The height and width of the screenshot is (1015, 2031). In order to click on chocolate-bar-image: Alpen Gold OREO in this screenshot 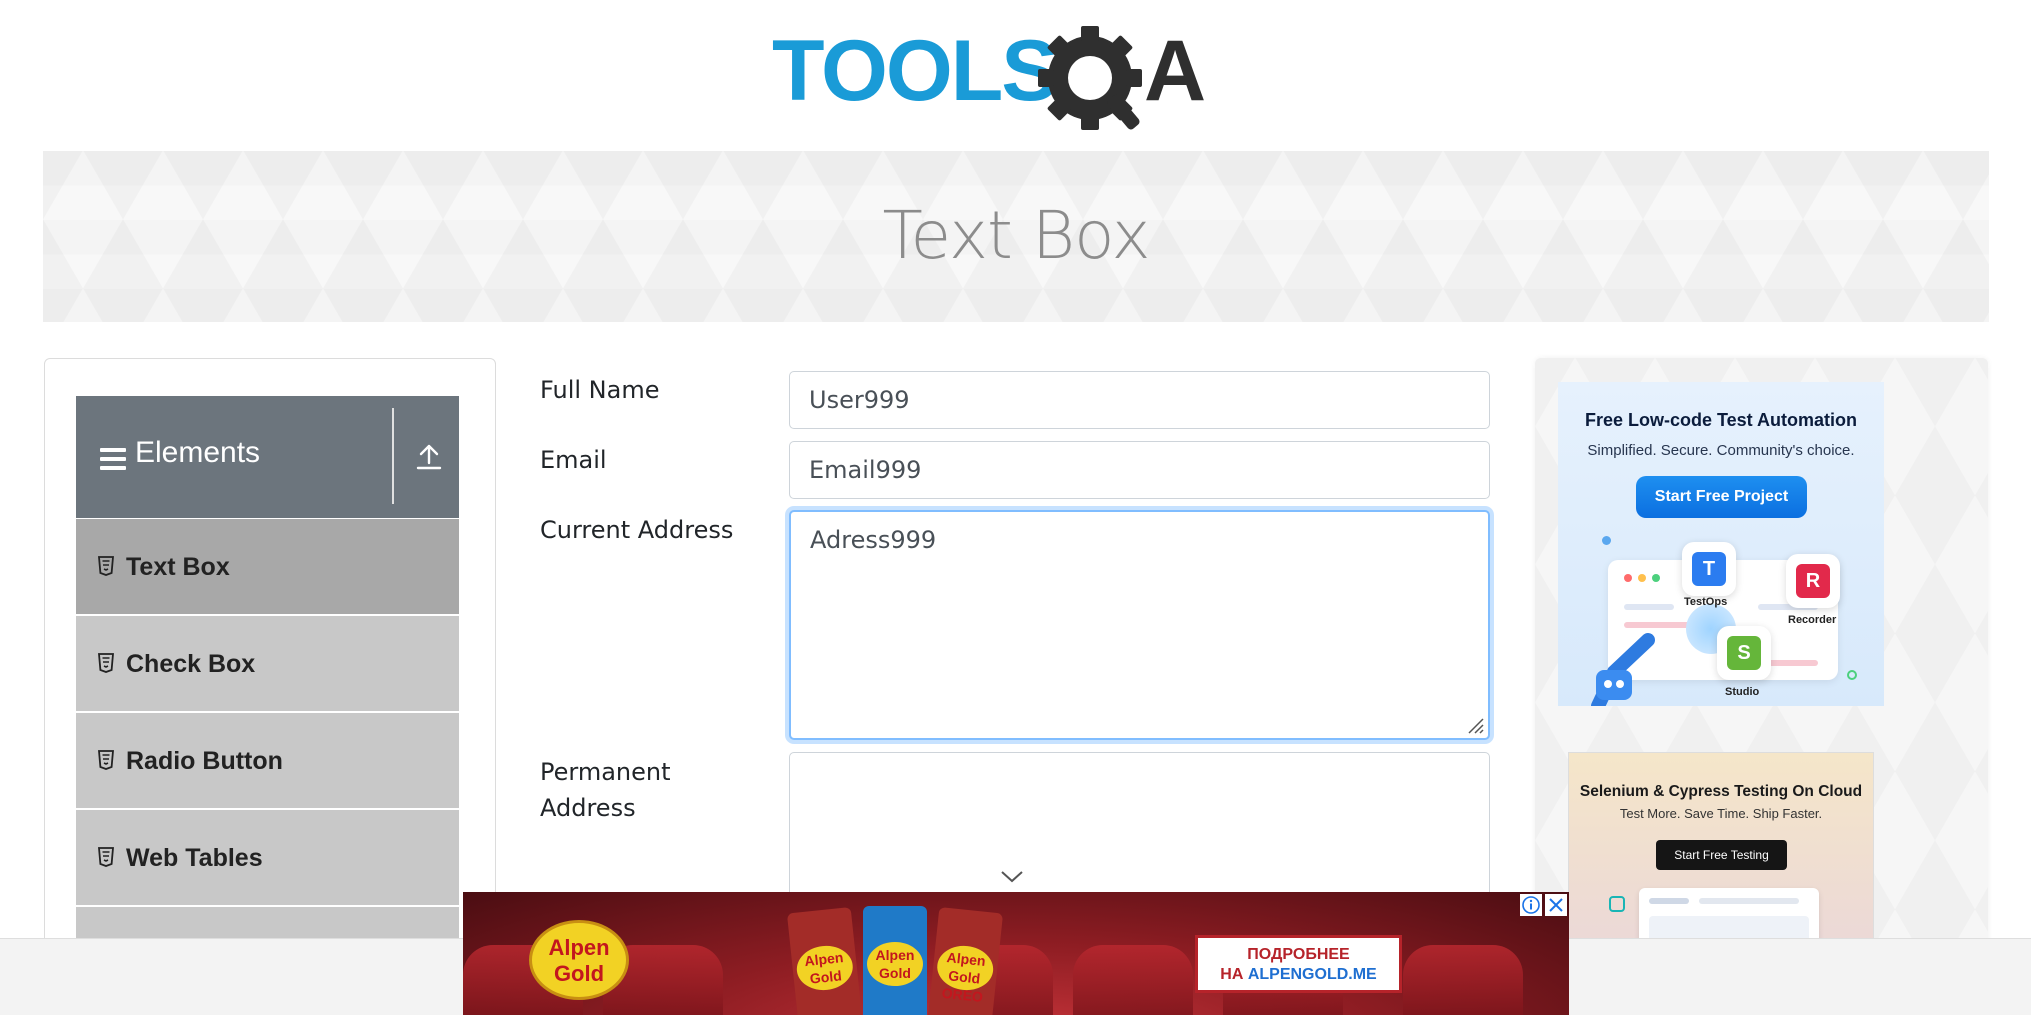, I will do `click(965, 960)`.